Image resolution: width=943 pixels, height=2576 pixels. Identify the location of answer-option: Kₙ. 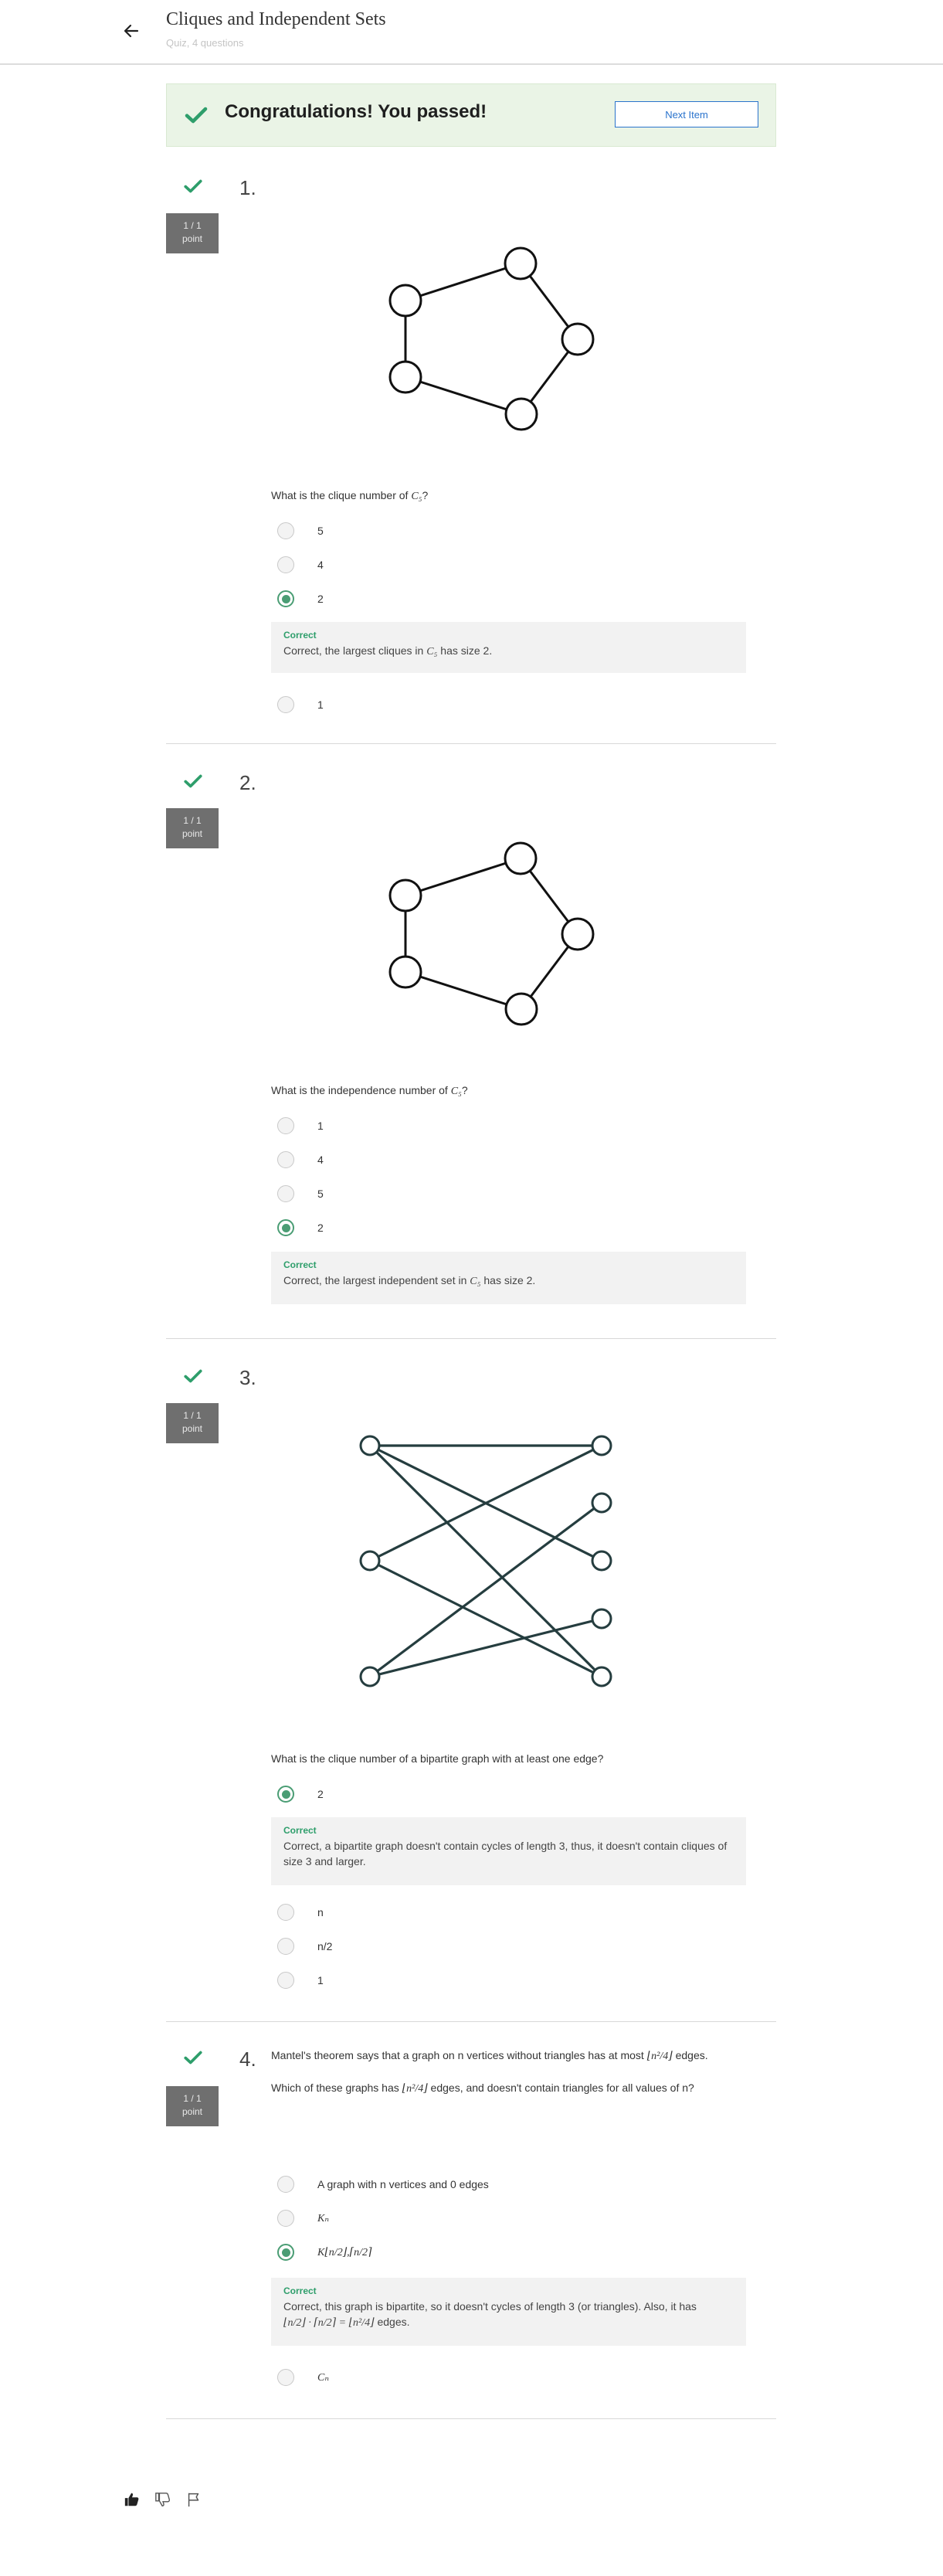
(303, 2218).